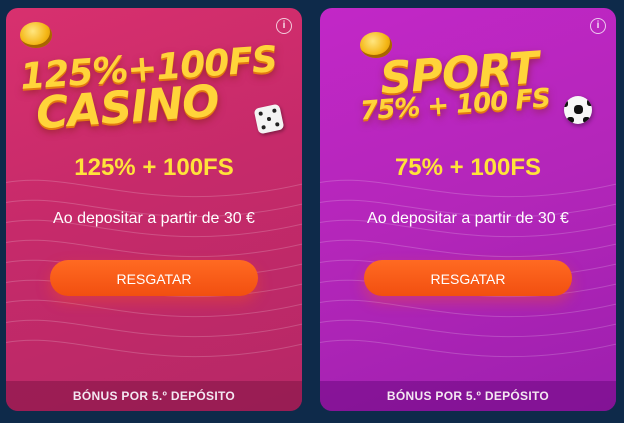 Image resolution: width=624 pixels, height=423 pixels. Describe the element at coordinates (468, 73) in the screenshot. I see `sport-hero-graphic: SPORT 75% + 100 FS` at that location.